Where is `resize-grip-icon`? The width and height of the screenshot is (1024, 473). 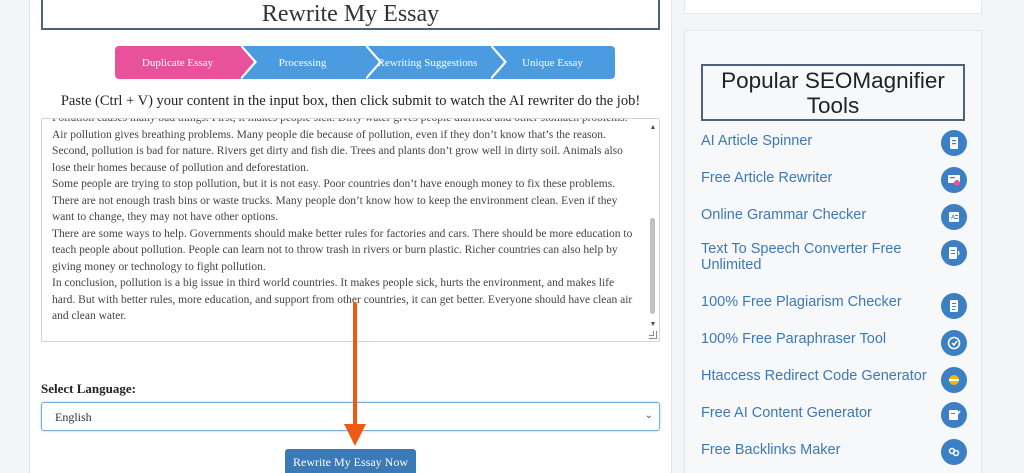
resize-grip-icon is located at coordinates (653, 335).